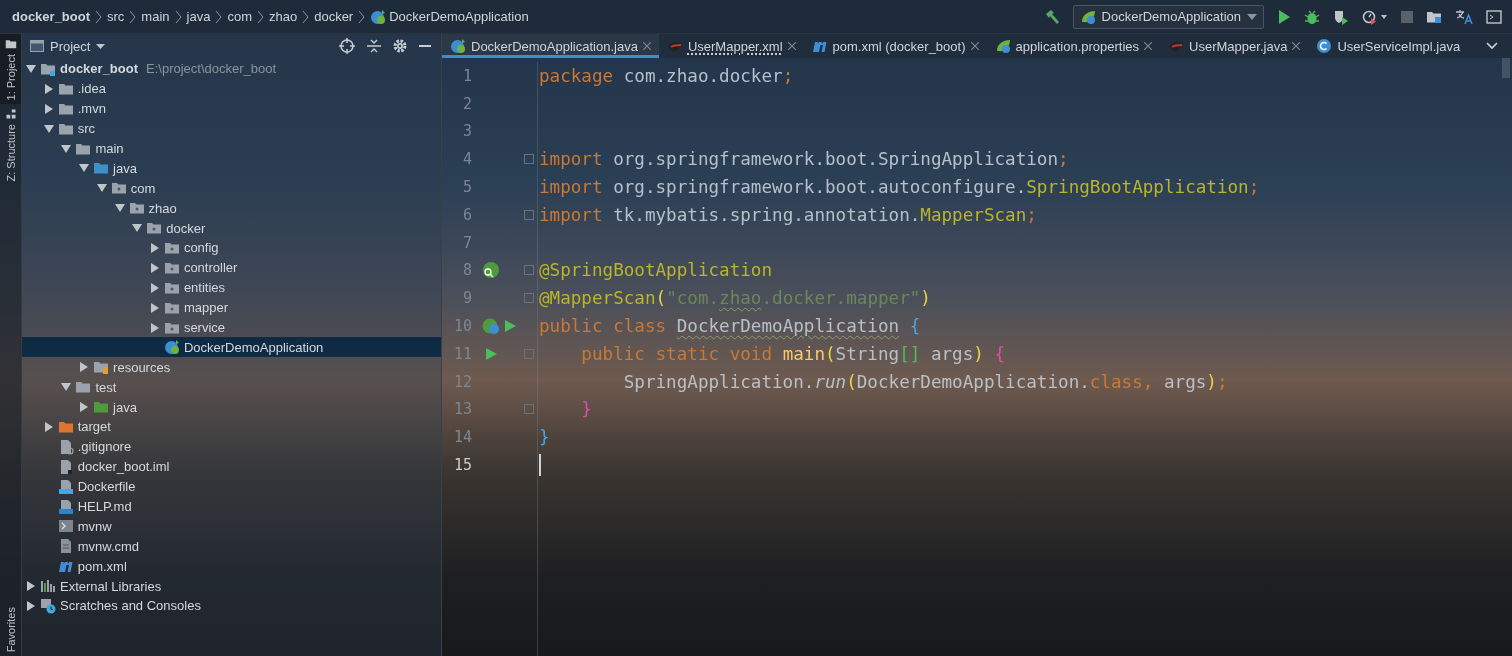  Describe the element at coordinates (231, 88) in the screenshot. I see `tree-item: .idea` at that location.